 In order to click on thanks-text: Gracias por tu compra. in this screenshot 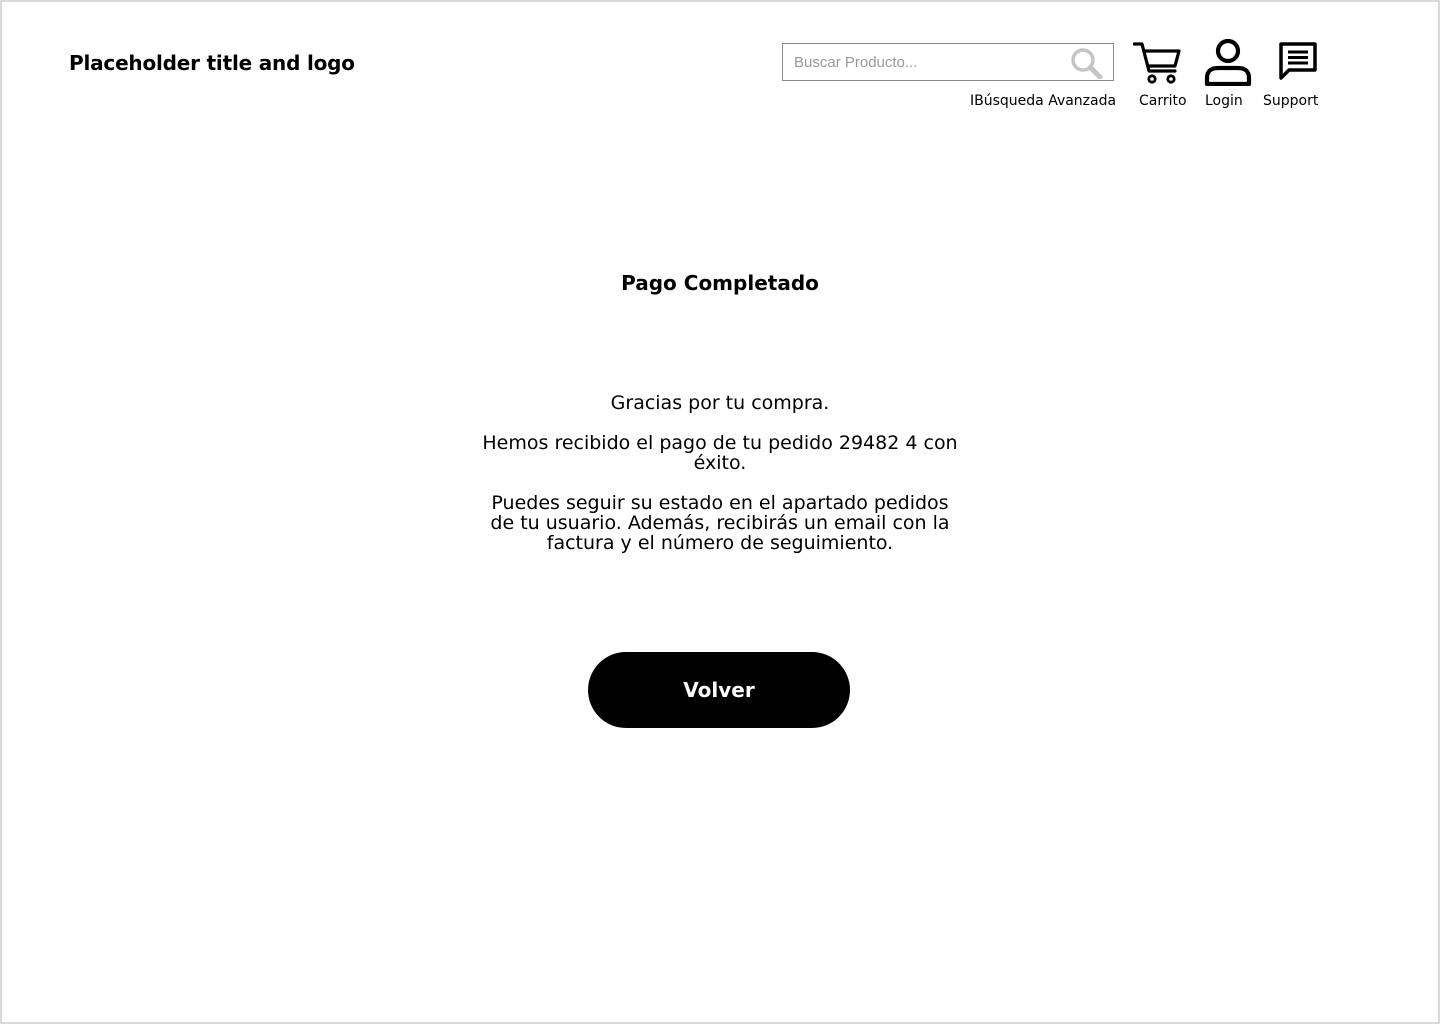, I will do `click(720, 403)`.